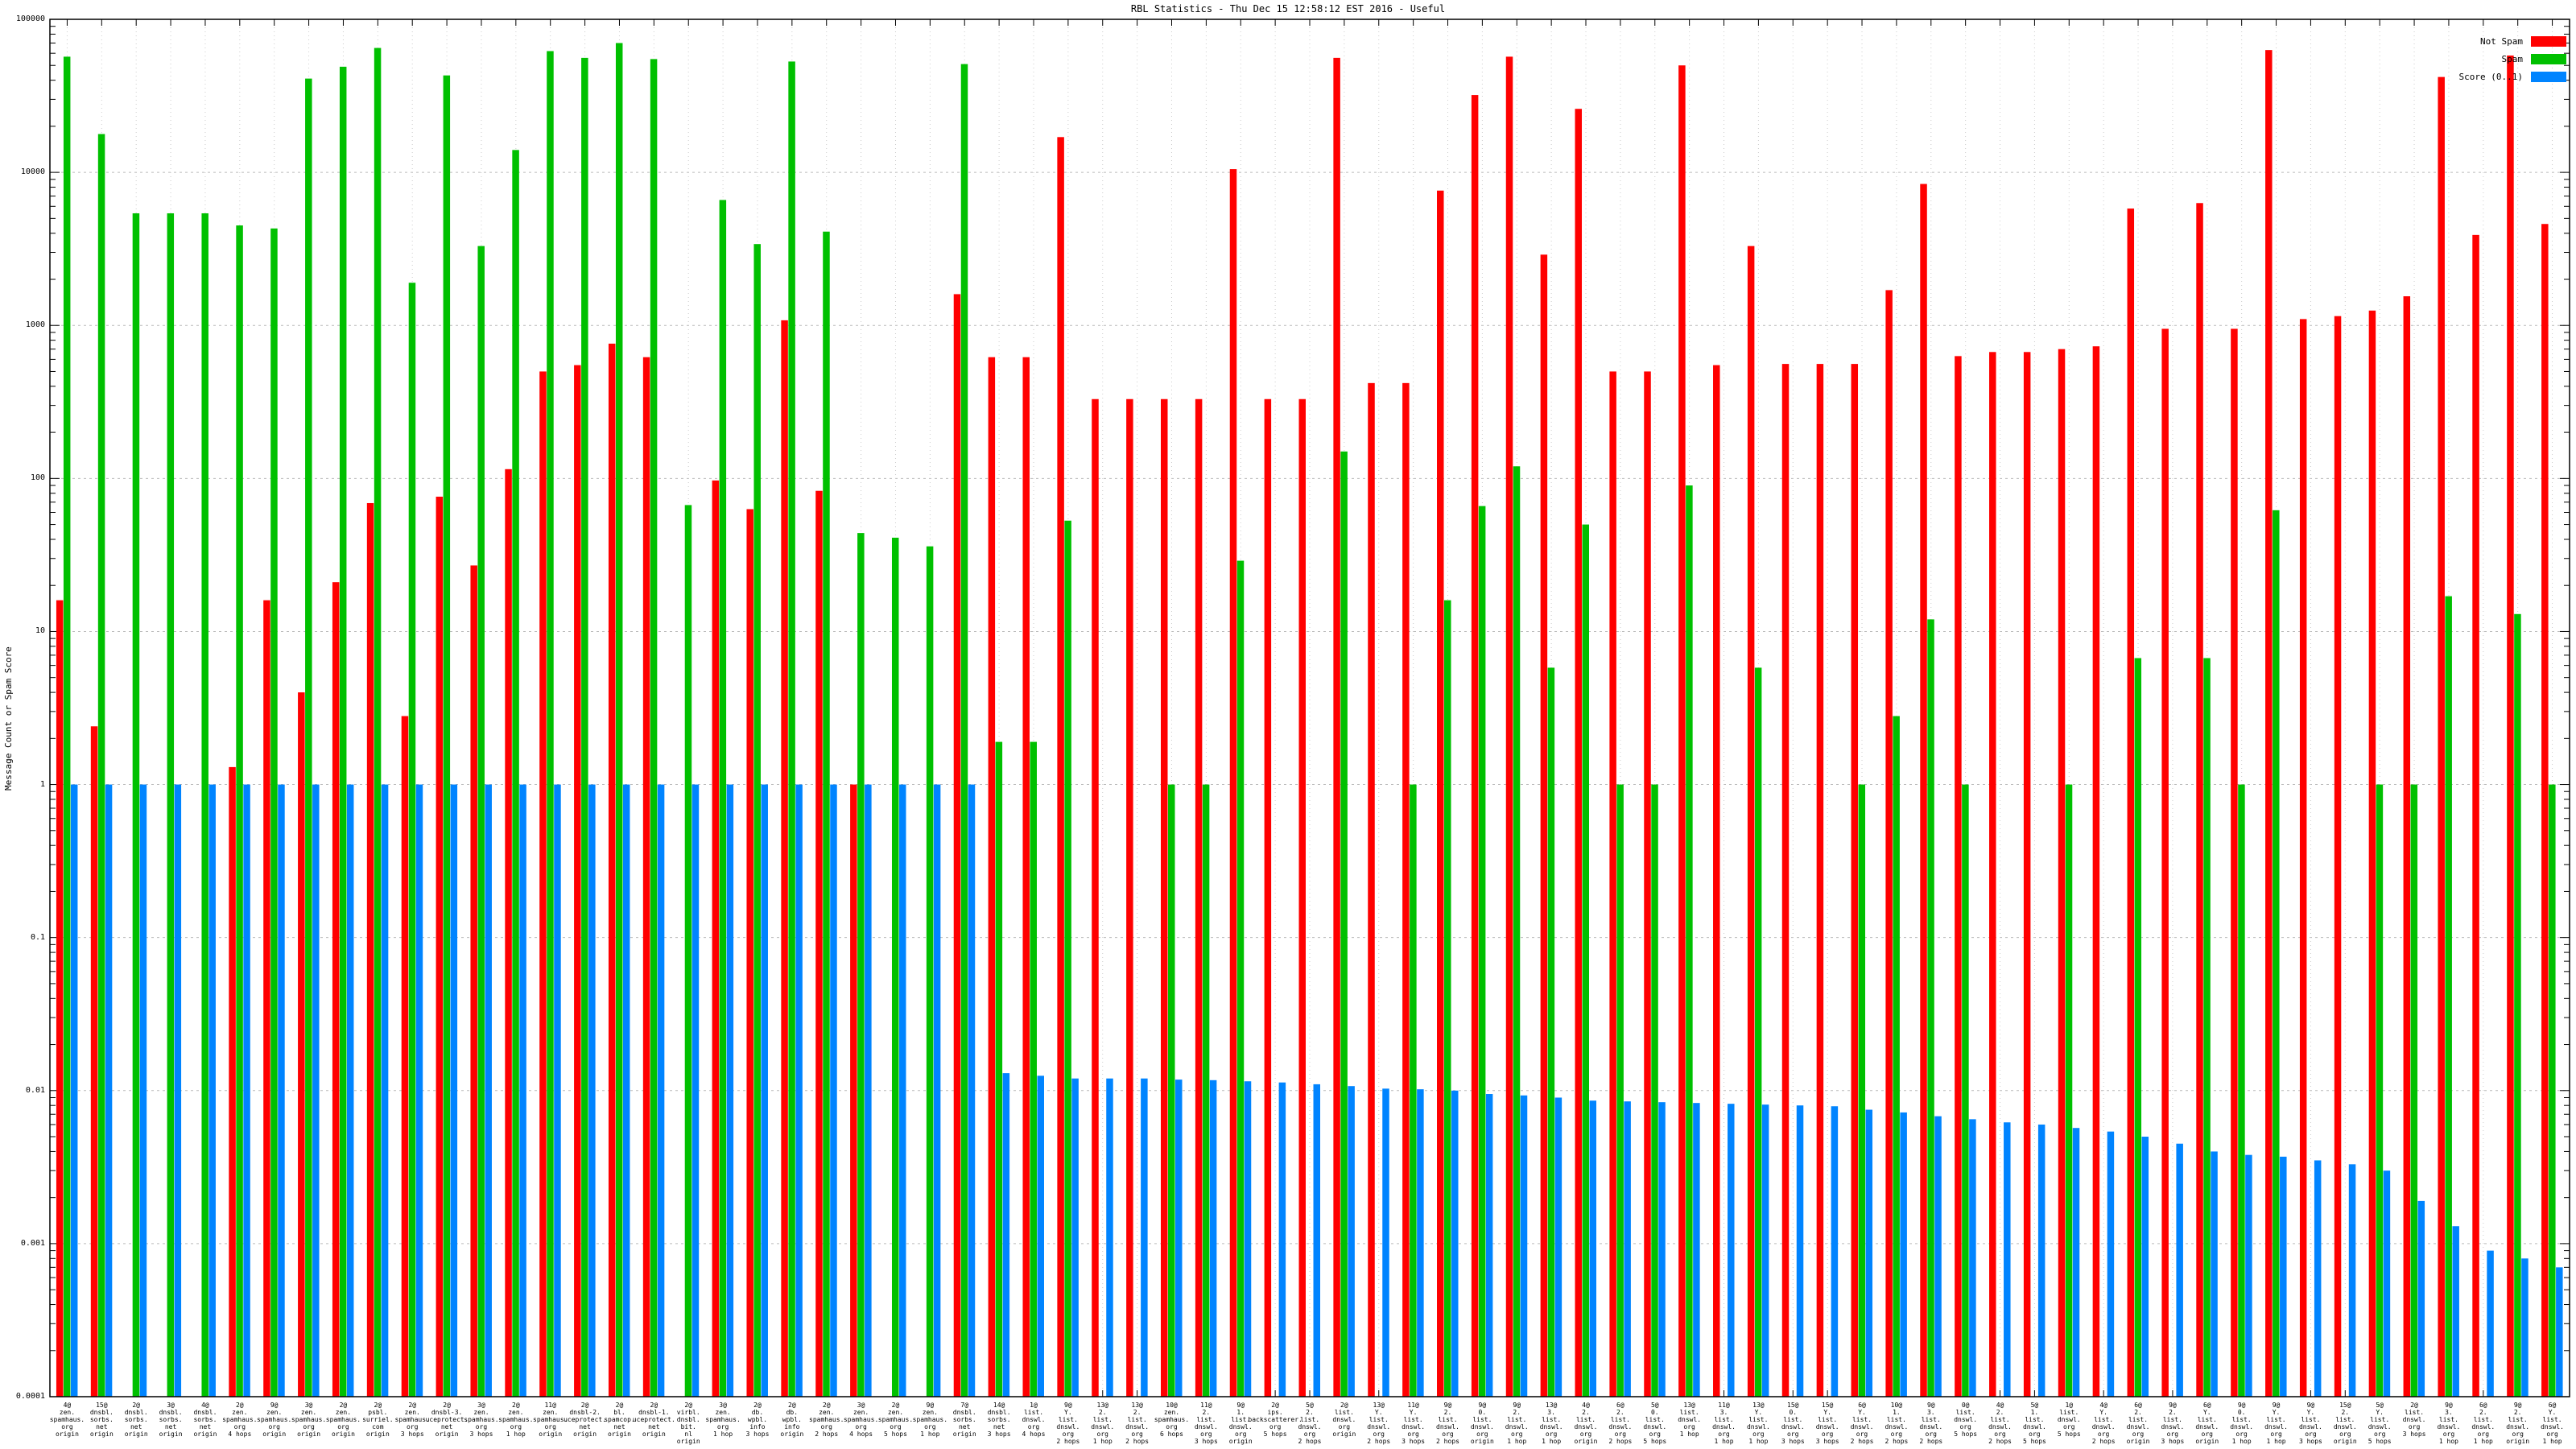  I want to click on legend-item-spam: Spam, so click(2512, 59).